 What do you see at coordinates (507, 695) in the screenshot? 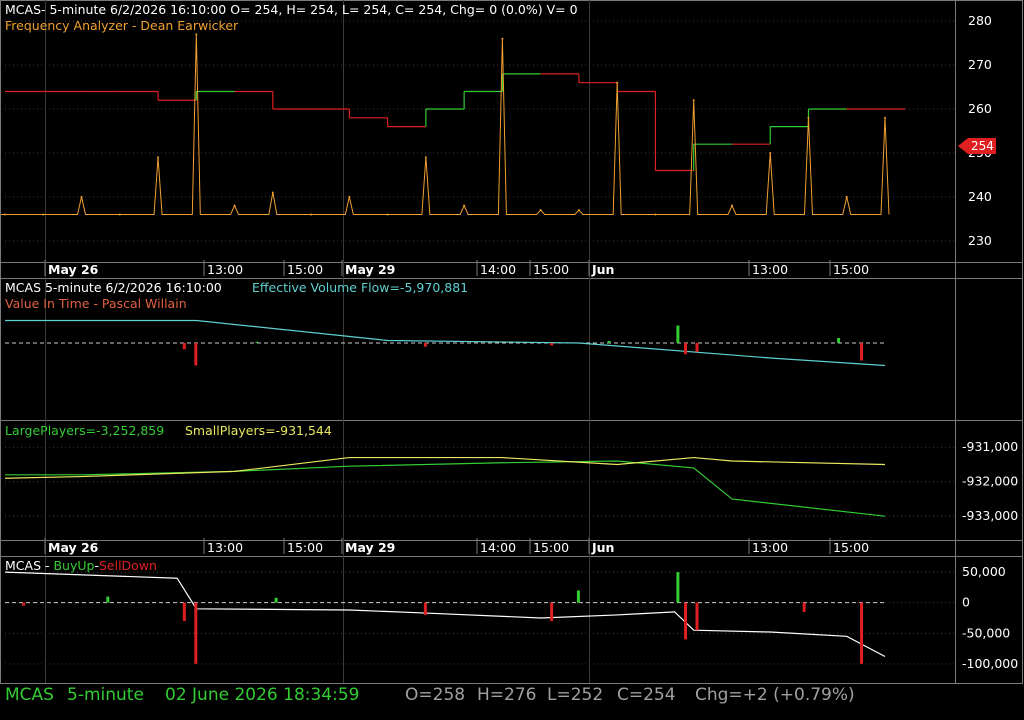
I see `status-high: H=276` at bounding box center [507, 695].